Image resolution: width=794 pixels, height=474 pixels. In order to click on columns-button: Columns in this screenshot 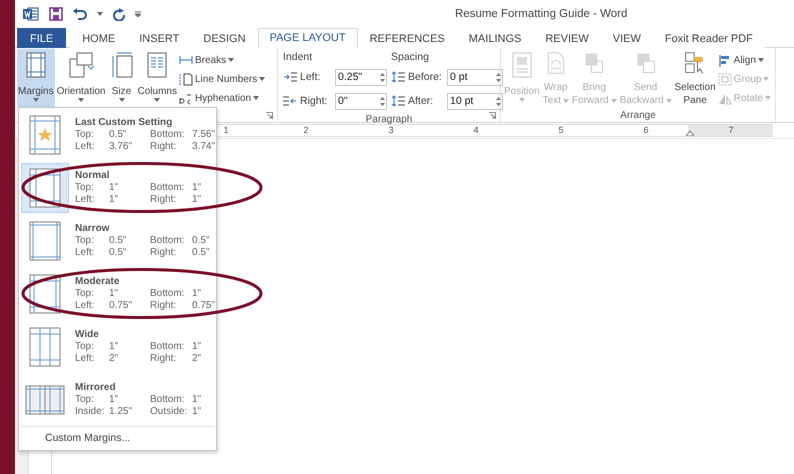, I will do `click(157, 78)`.